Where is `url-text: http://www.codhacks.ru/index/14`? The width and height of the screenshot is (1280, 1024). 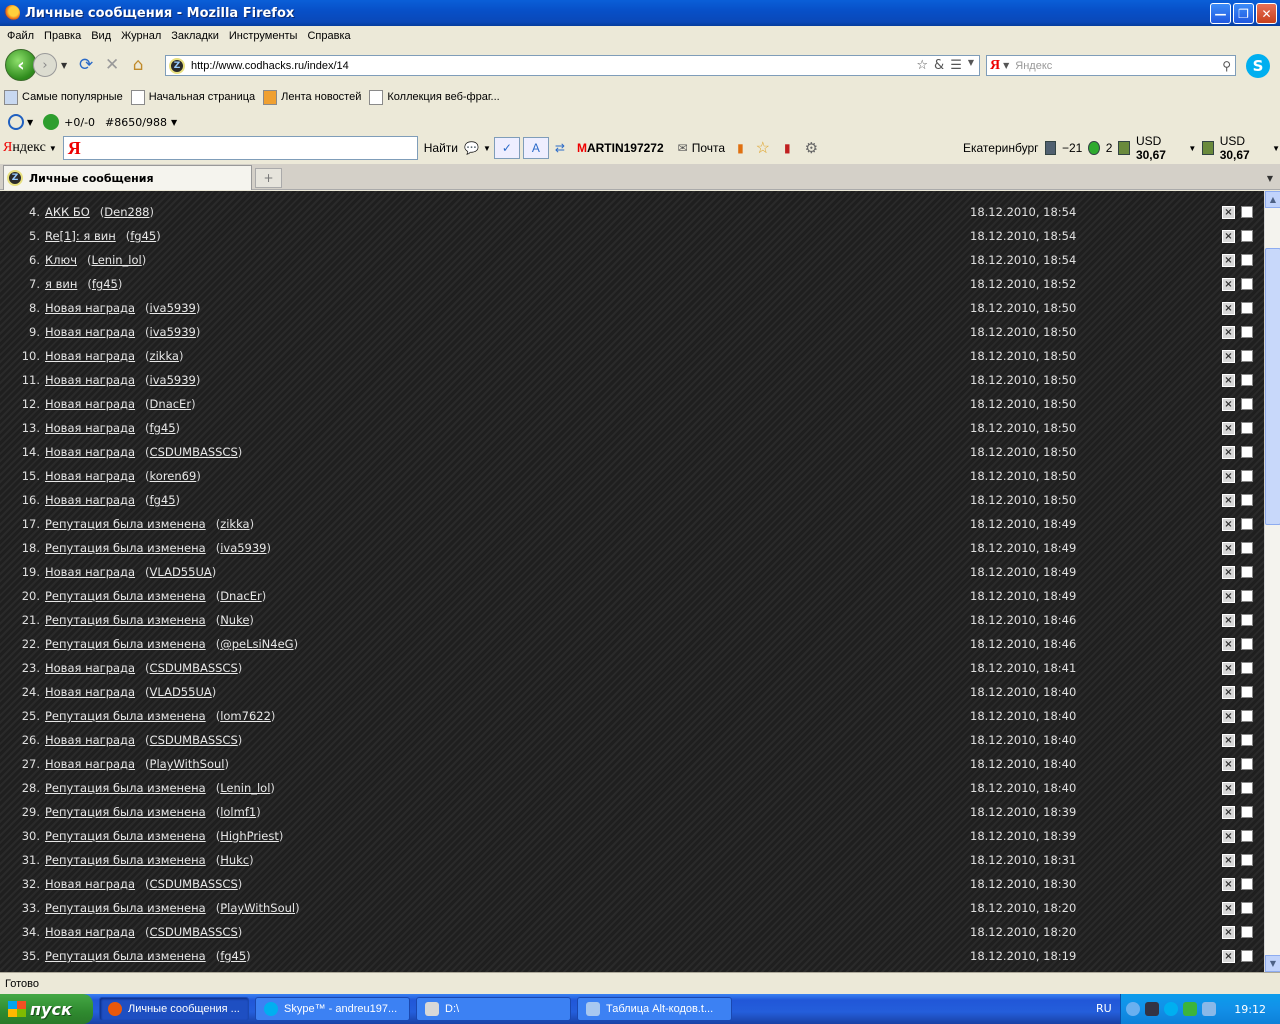
url-text: http://www.codhacks.ru/index/14 is located at coordinates (553, 66).